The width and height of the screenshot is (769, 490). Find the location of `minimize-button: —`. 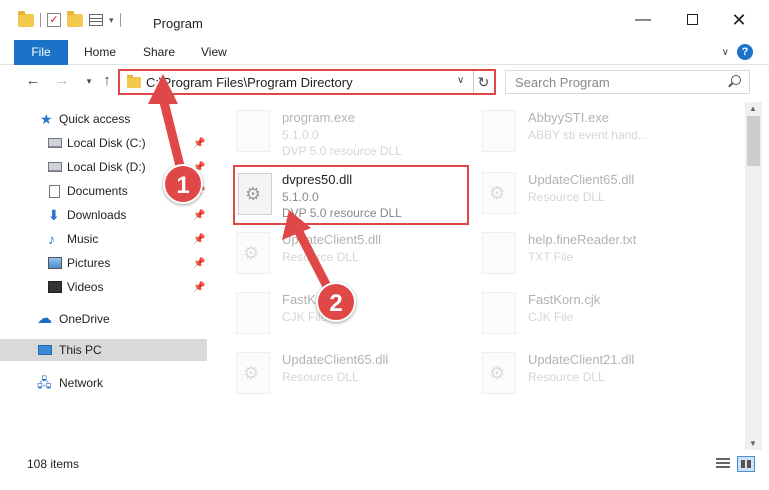

minimize-button: — is located at coordinates (643, 20).